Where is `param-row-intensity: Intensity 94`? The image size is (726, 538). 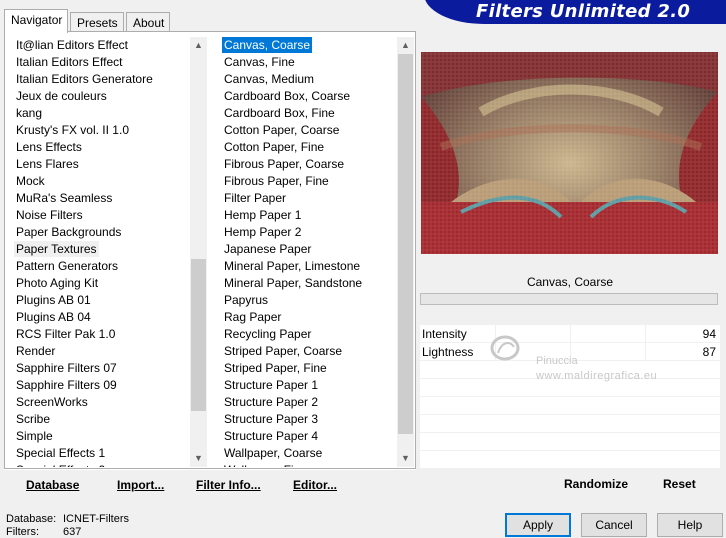
param-row-intensity: Intensity 94 is located at coordinates (570, 334).